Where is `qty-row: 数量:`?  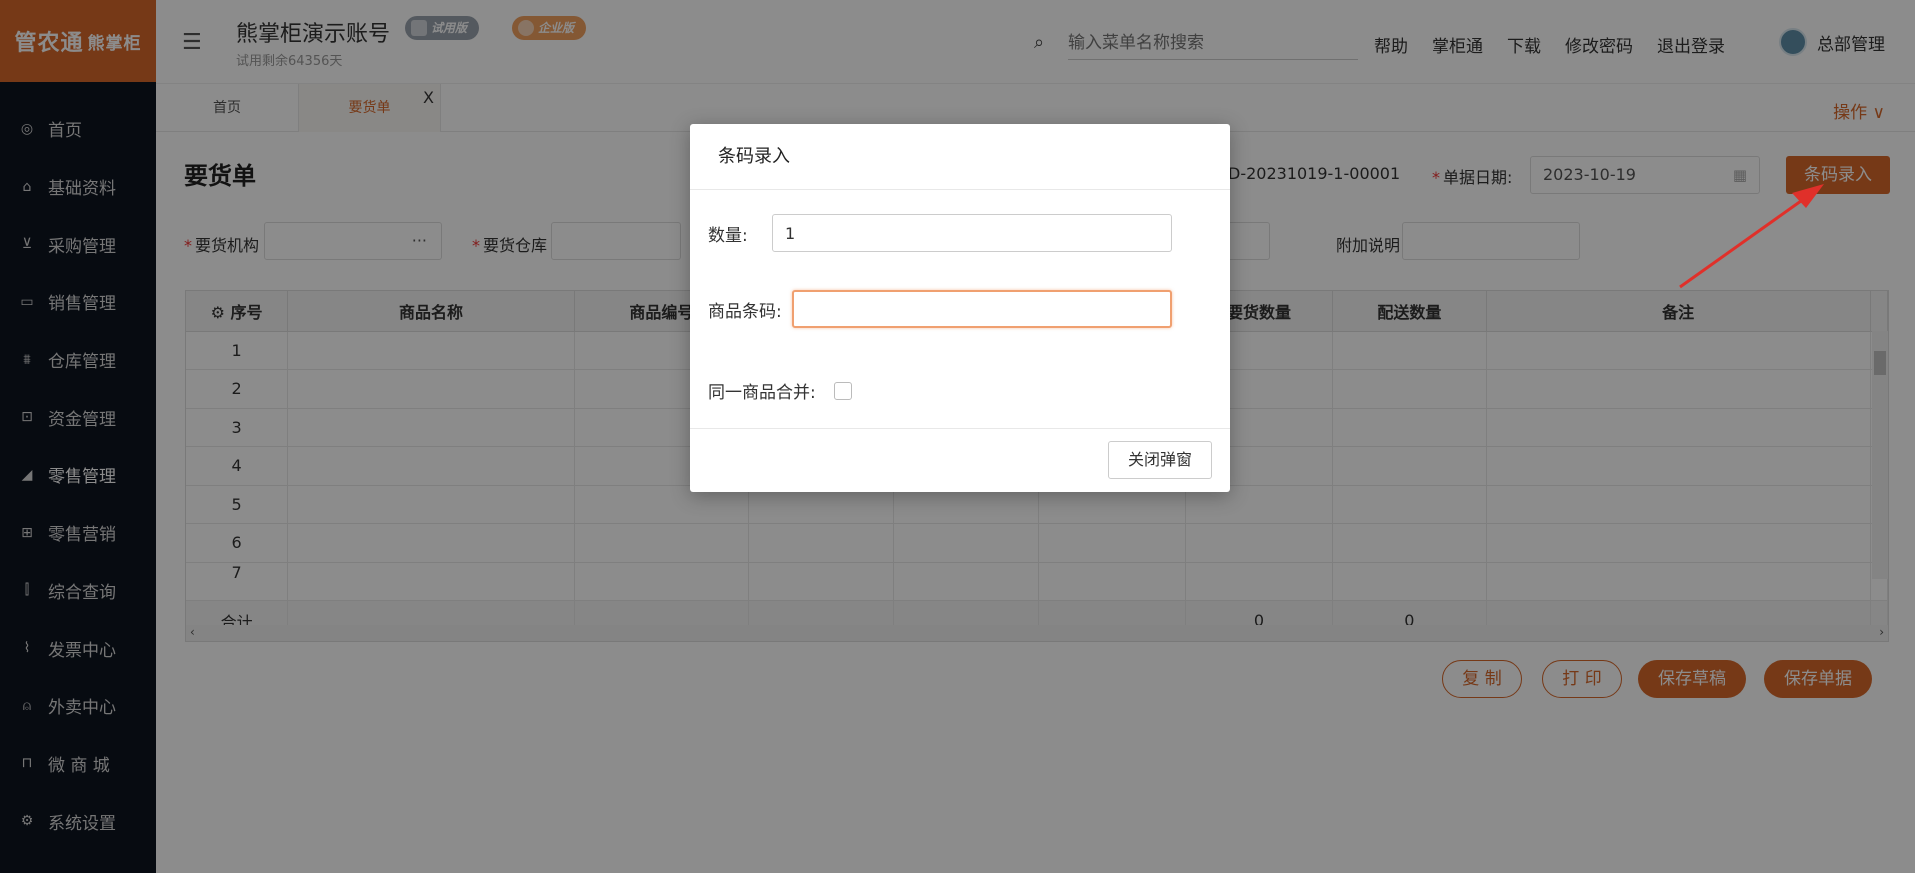 qty-row: 数量: is located at coordinates (940, 233).